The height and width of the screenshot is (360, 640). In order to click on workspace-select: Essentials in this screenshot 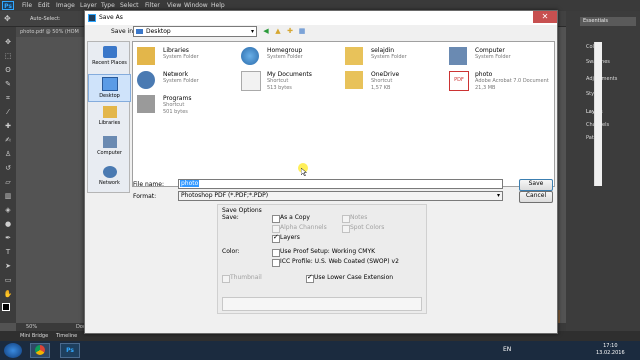, I will do `click(608, 21)`.